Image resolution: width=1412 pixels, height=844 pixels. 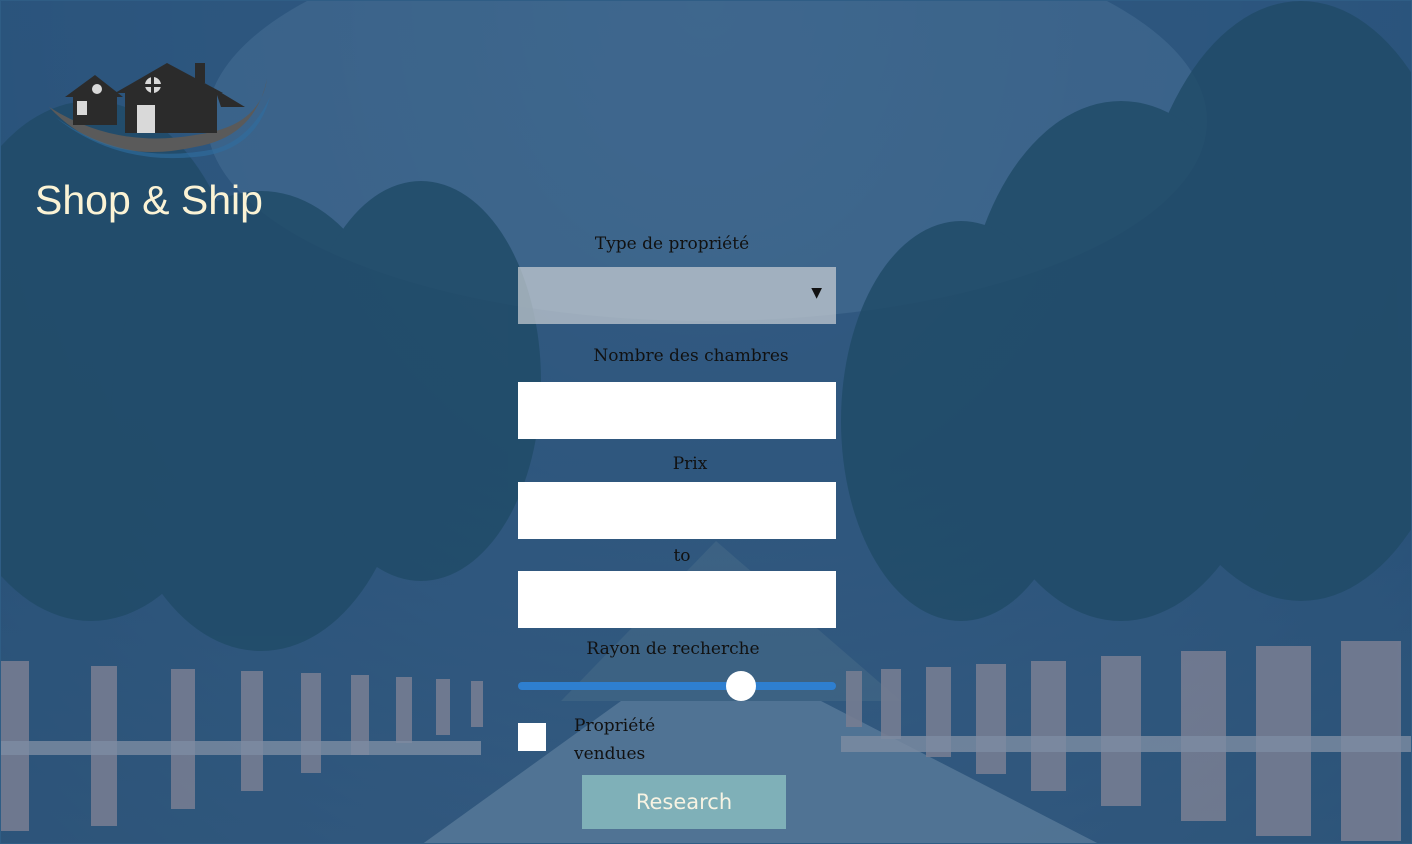 I want to click on search-radius-slider-thumb, so click(x=740, y=686).